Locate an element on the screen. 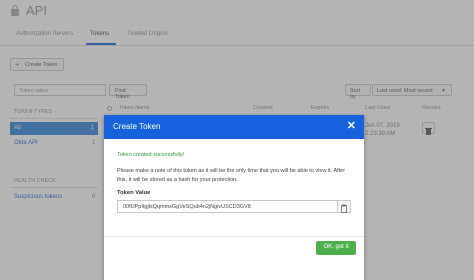  token-value-label: Token Value is located at coordinates (134, 193).